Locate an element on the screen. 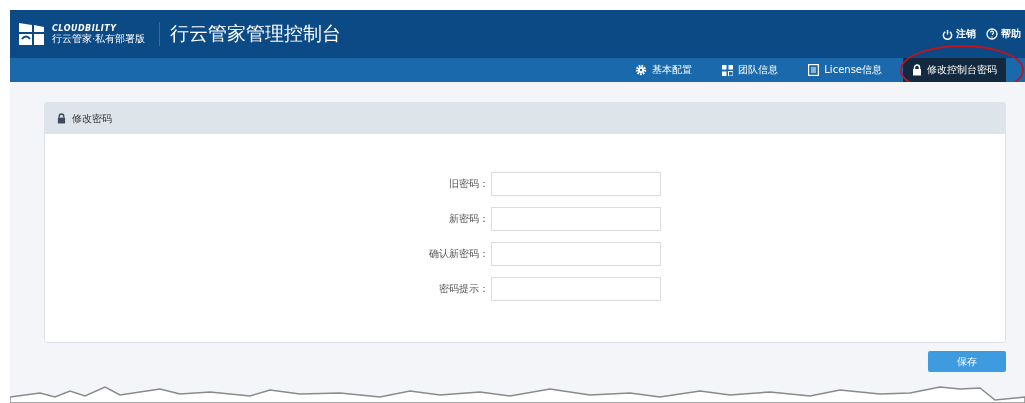 This screenshot has height=403, width=1025. grid-icon is located at coordinates (728, 70).